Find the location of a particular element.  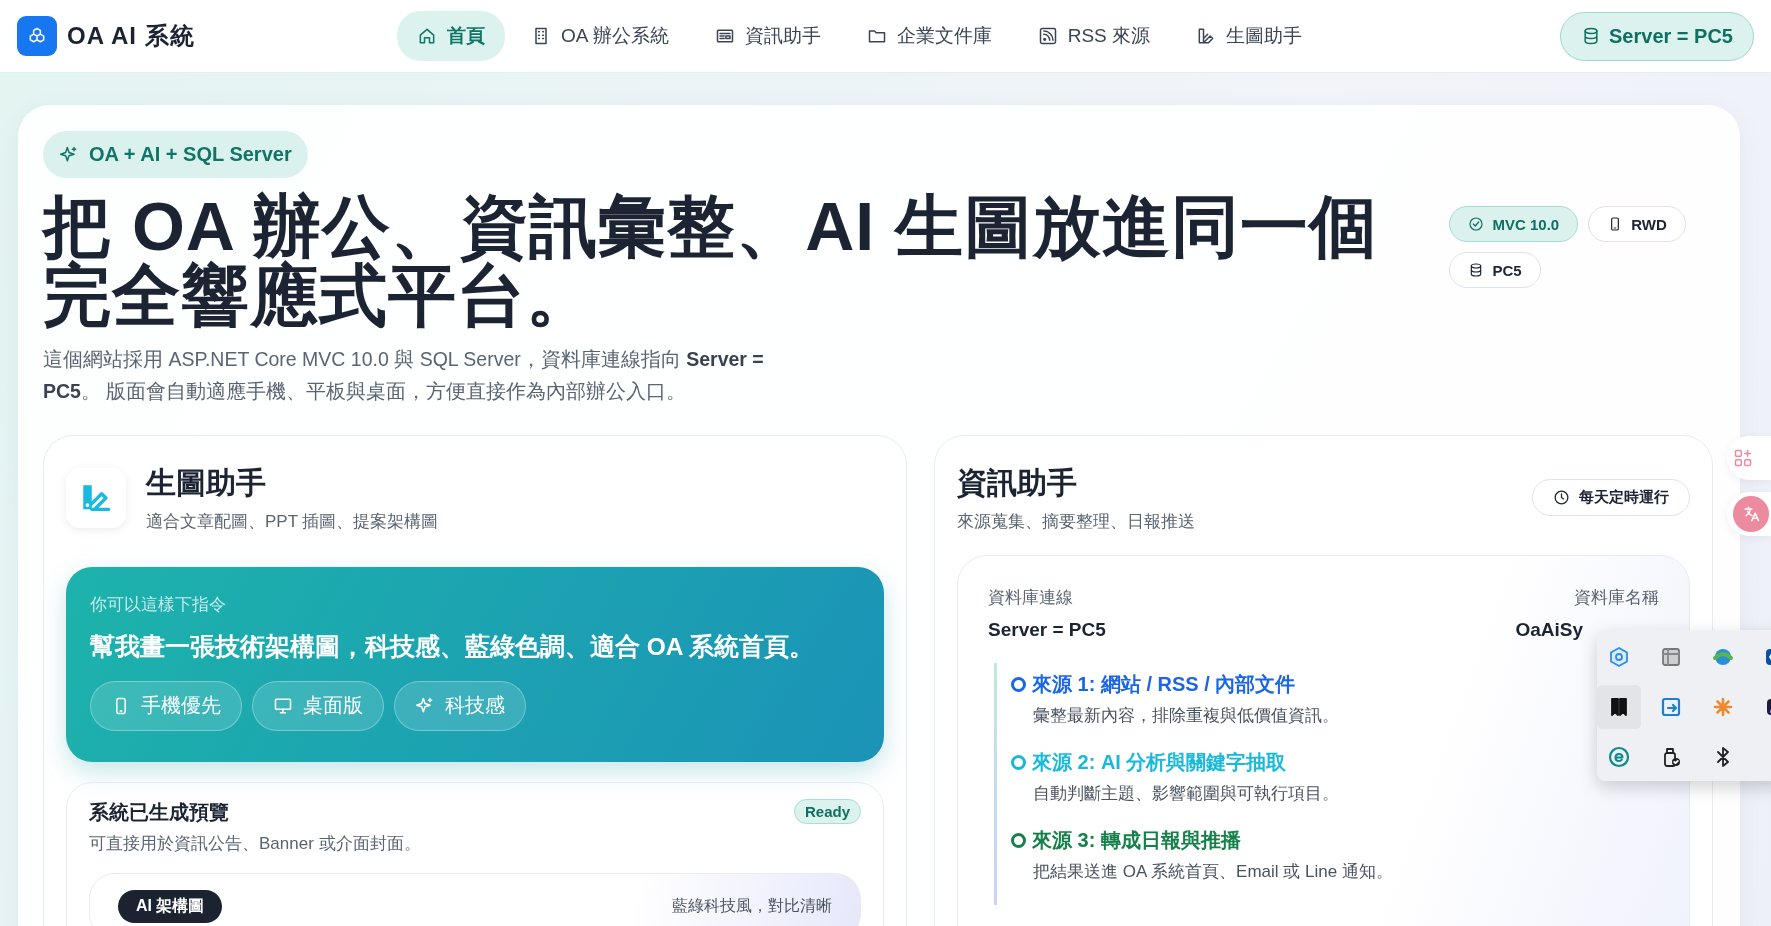

source-description: 自動判斷主題、影響範圍與可執行項目。 is located at coordinates (1186, 793).